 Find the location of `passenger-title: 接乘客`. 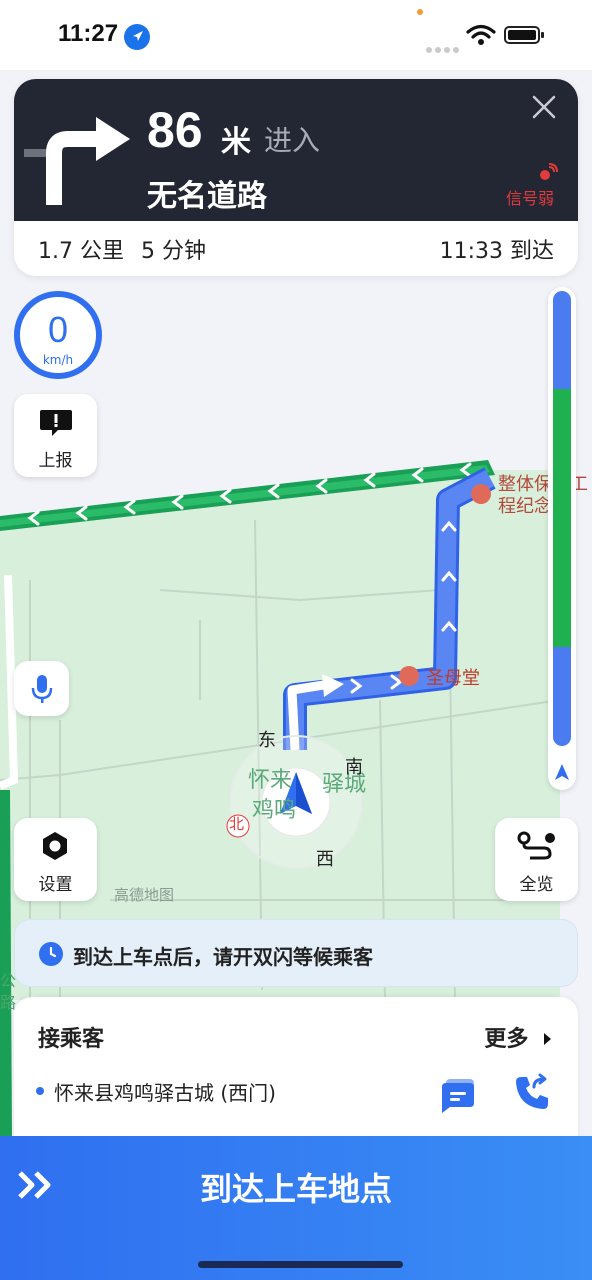

passenger-title: 接乘客 is located at coordinates (71, 1039).